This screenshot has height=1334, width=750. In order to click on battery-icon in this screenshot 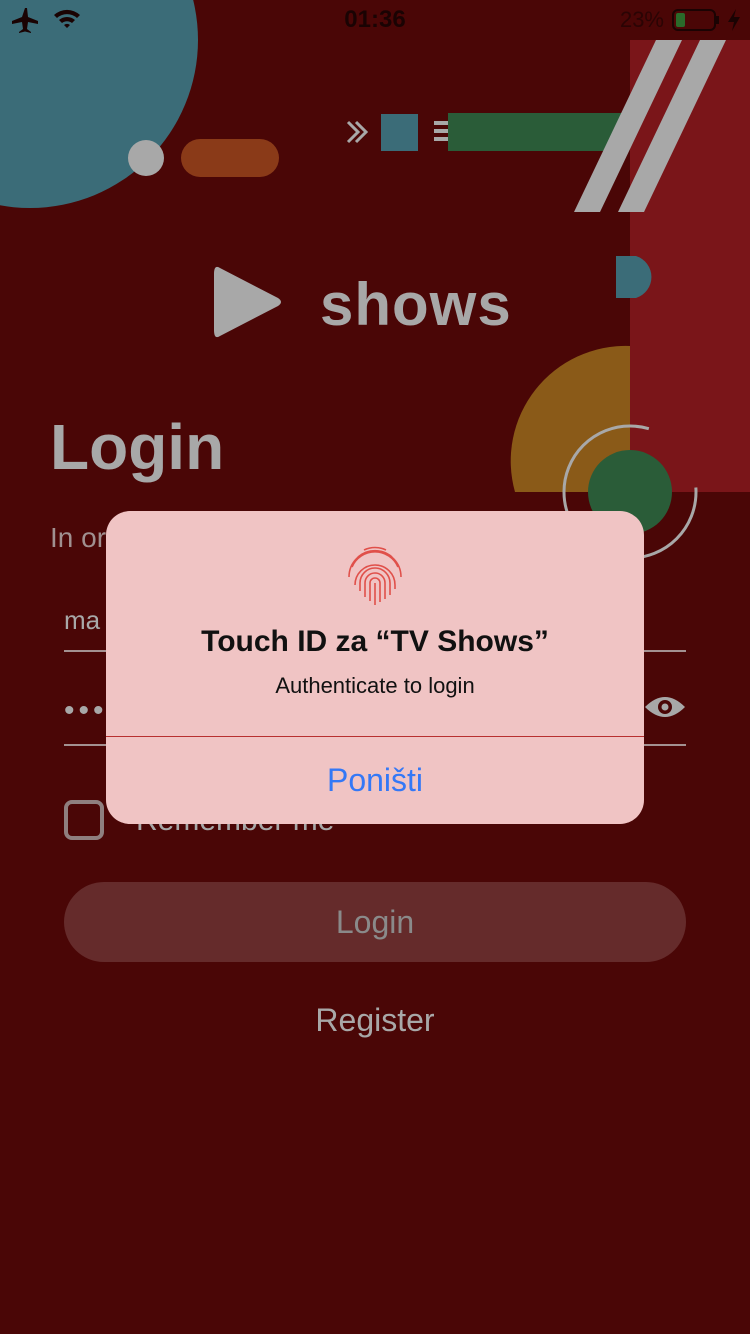, I will do `click(697, 22)`.